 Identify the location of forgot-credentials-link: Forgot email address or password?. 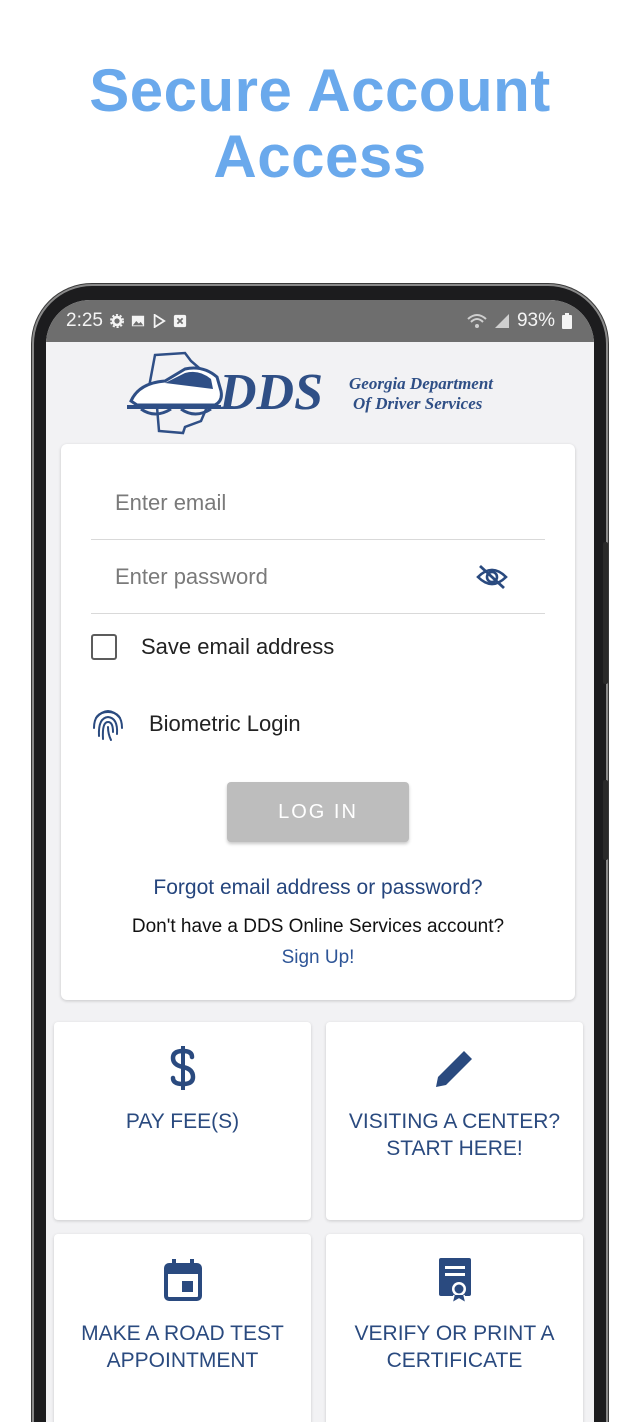
(318, 888).